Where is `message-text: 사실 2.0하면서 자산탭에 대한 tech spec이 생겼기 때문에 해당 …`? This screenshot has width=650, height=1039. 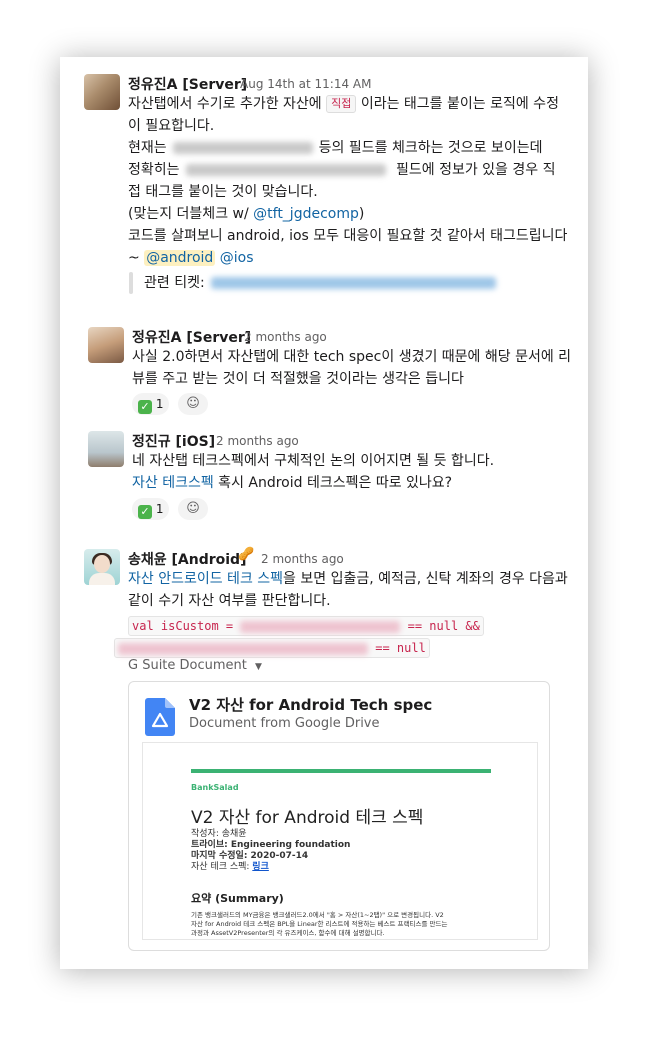 message-text: 사실 2.0하면서 자산탭에 대한 tech spec이 생겼기 때문에 해당 … is located at coordinates (352, 357).